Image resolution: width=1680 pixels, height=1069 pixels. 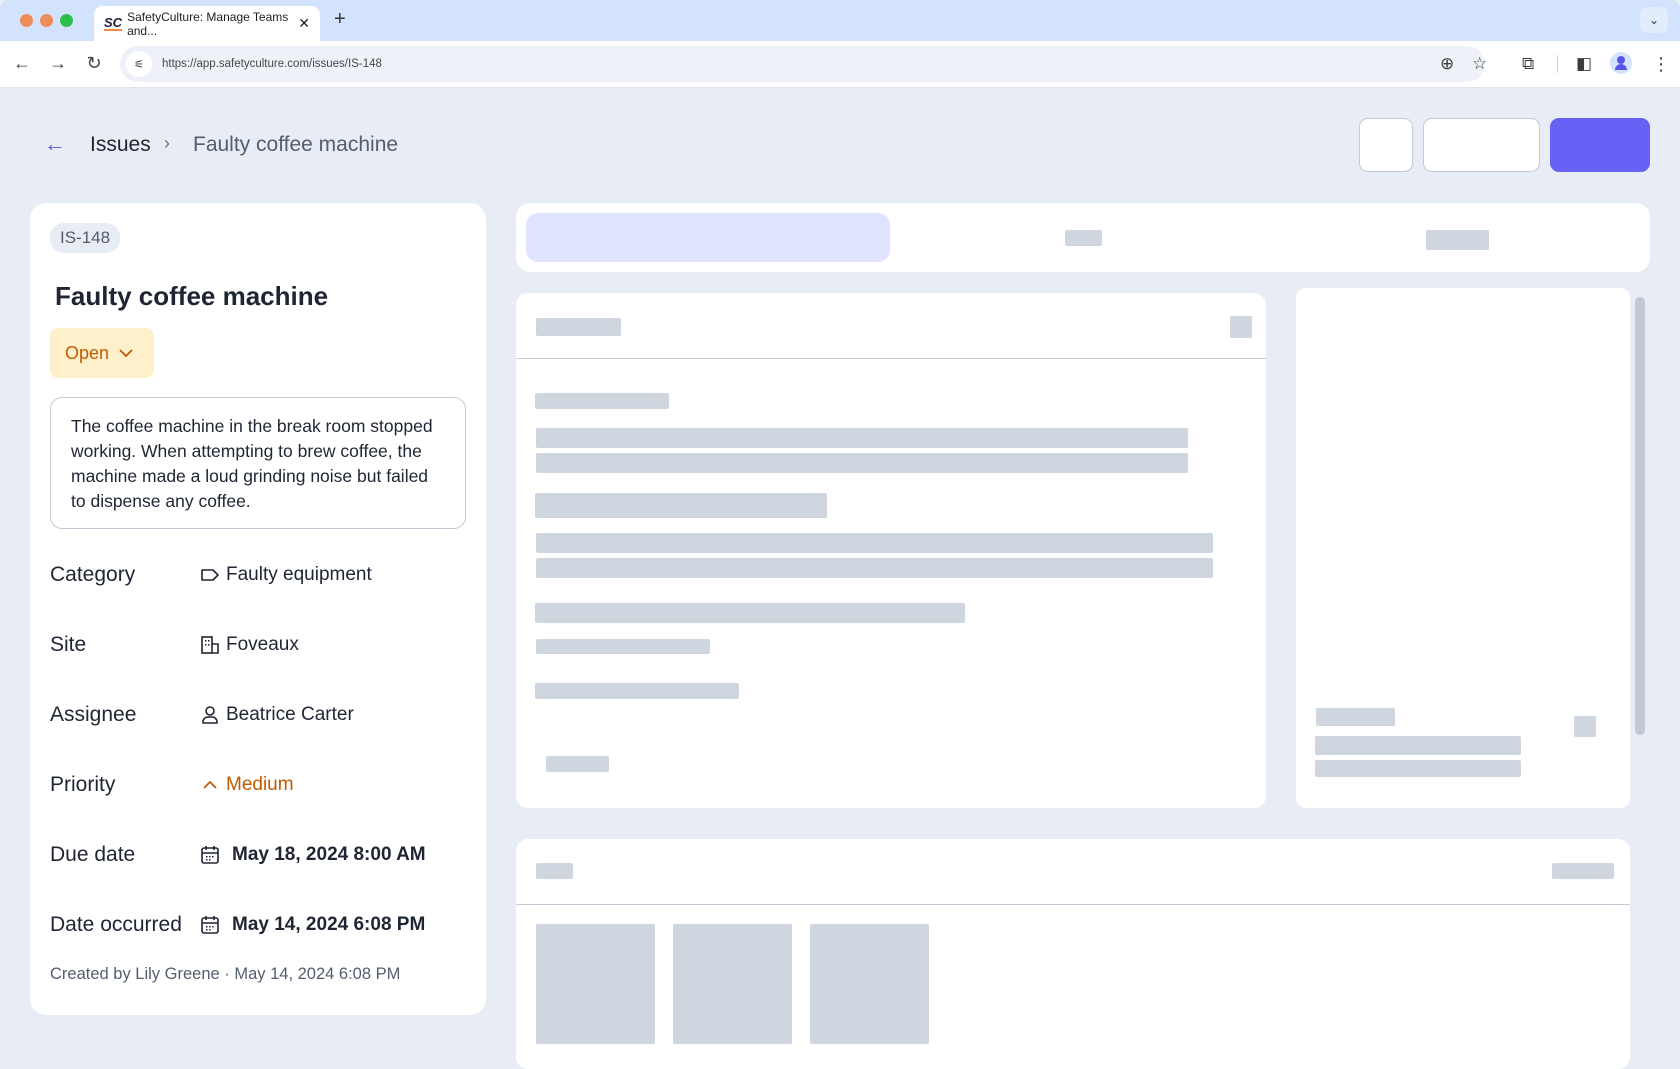 I want to click on media-card-skeleton, so click(x=1073, y=954).